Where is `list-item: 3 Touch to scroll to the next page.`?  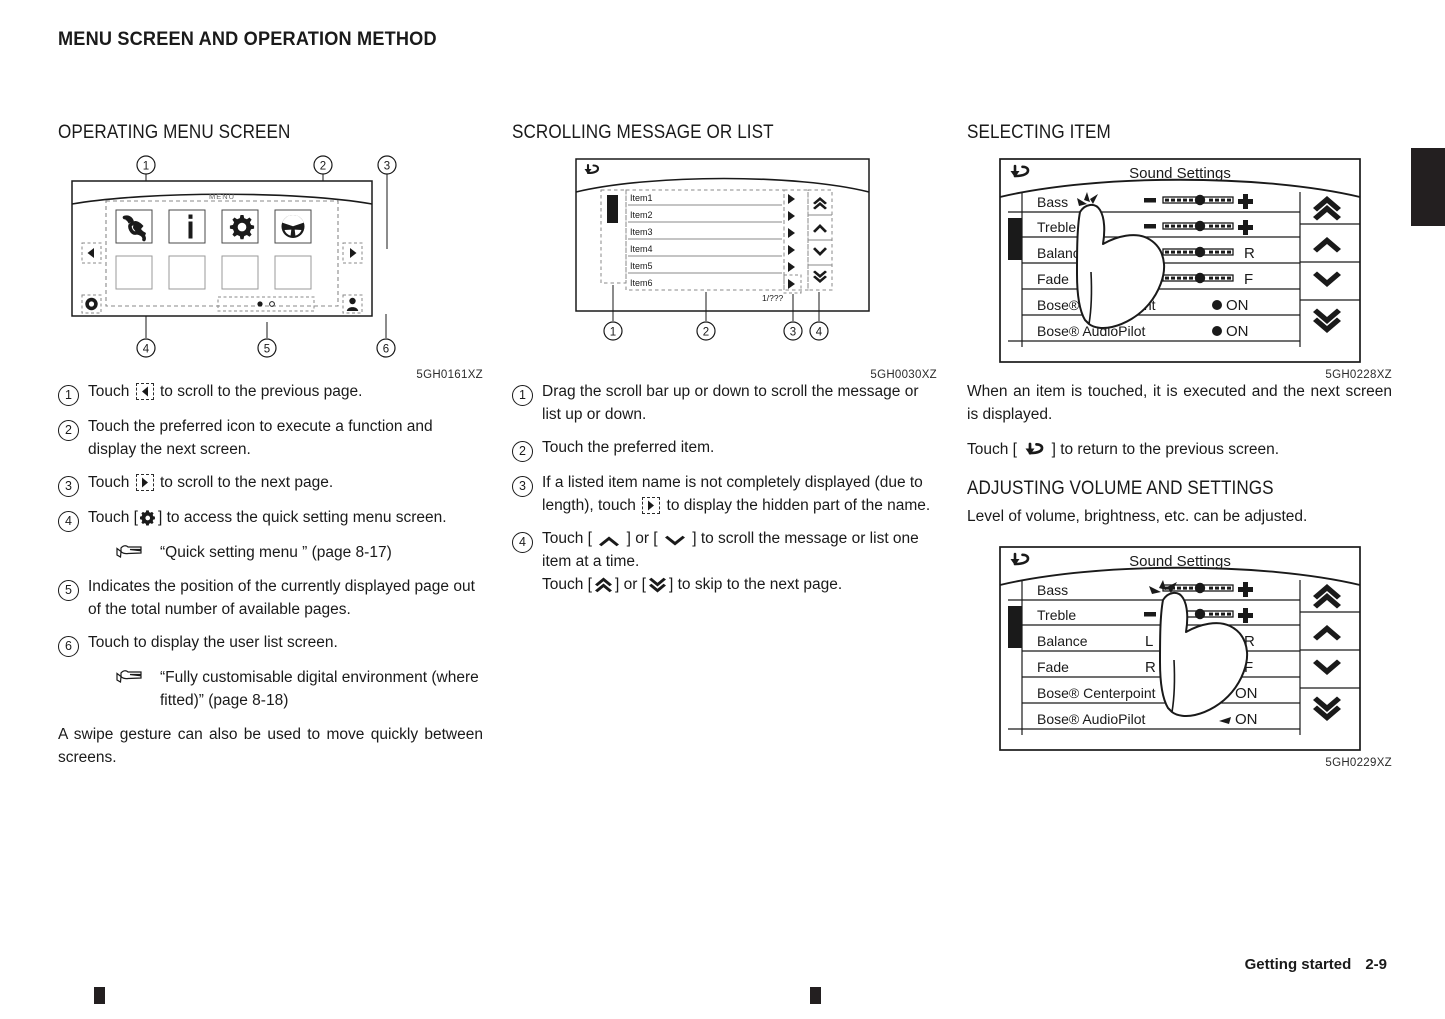
list-item: 3 Touch to scroll to the next page. is located at coordinates (270, 484).